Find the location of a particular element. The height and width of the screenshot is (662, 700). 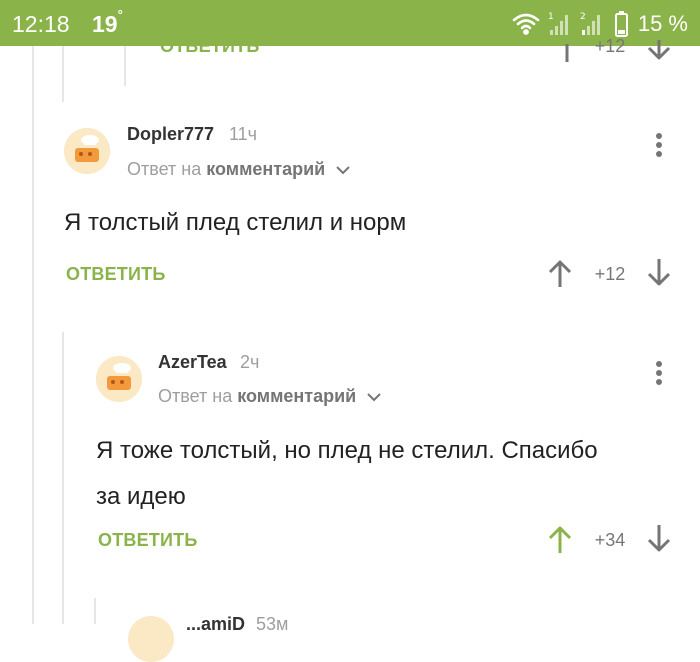

rating-value: +12 is located at coordinates (610, 274).